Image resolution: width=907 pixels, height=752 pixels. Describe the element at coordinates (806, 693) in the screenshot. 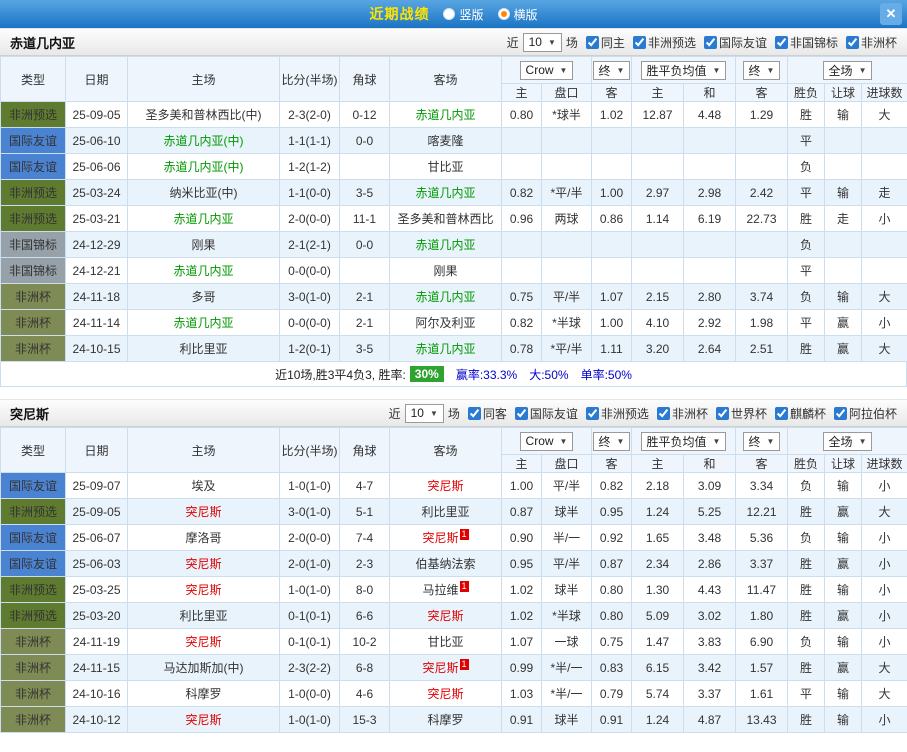

I see `result-cell: 平` at that location.